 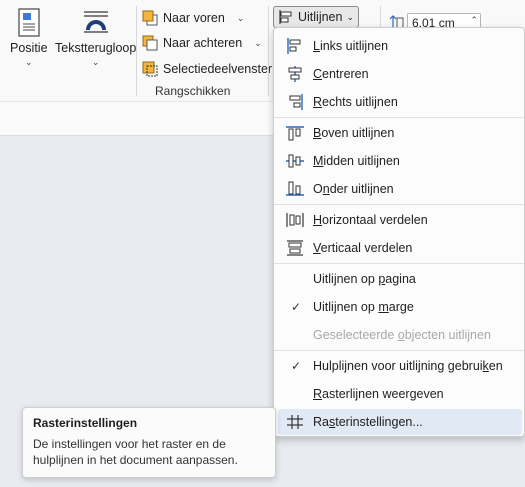 I want to click on send-backward-button: Naar achteren ⌄, so click(x=202, y=43).